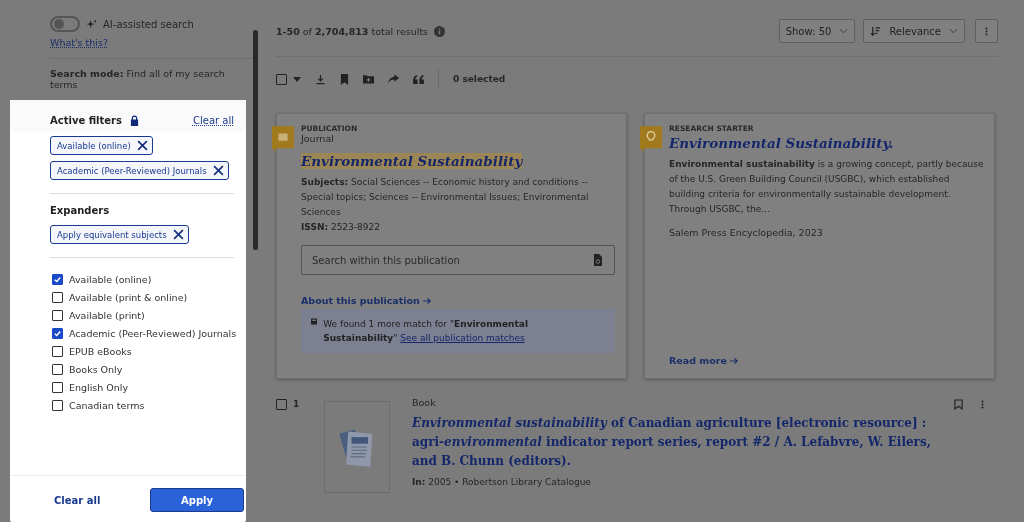 This screenshot has width=1024, height=522. I want to click on lightbulb-badge-icon, so click(651, 139).